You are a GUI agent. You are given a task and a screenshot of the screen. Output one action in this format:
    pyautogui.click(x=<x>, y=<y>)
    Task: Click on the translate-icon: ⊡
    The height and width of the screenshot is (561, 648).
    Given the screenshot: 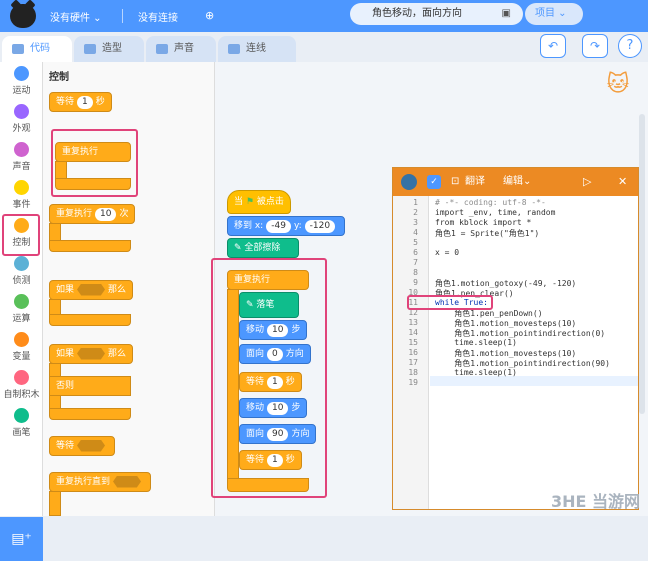 What is the action you would take?
    pyautogui.click(x=455, y=182)
    